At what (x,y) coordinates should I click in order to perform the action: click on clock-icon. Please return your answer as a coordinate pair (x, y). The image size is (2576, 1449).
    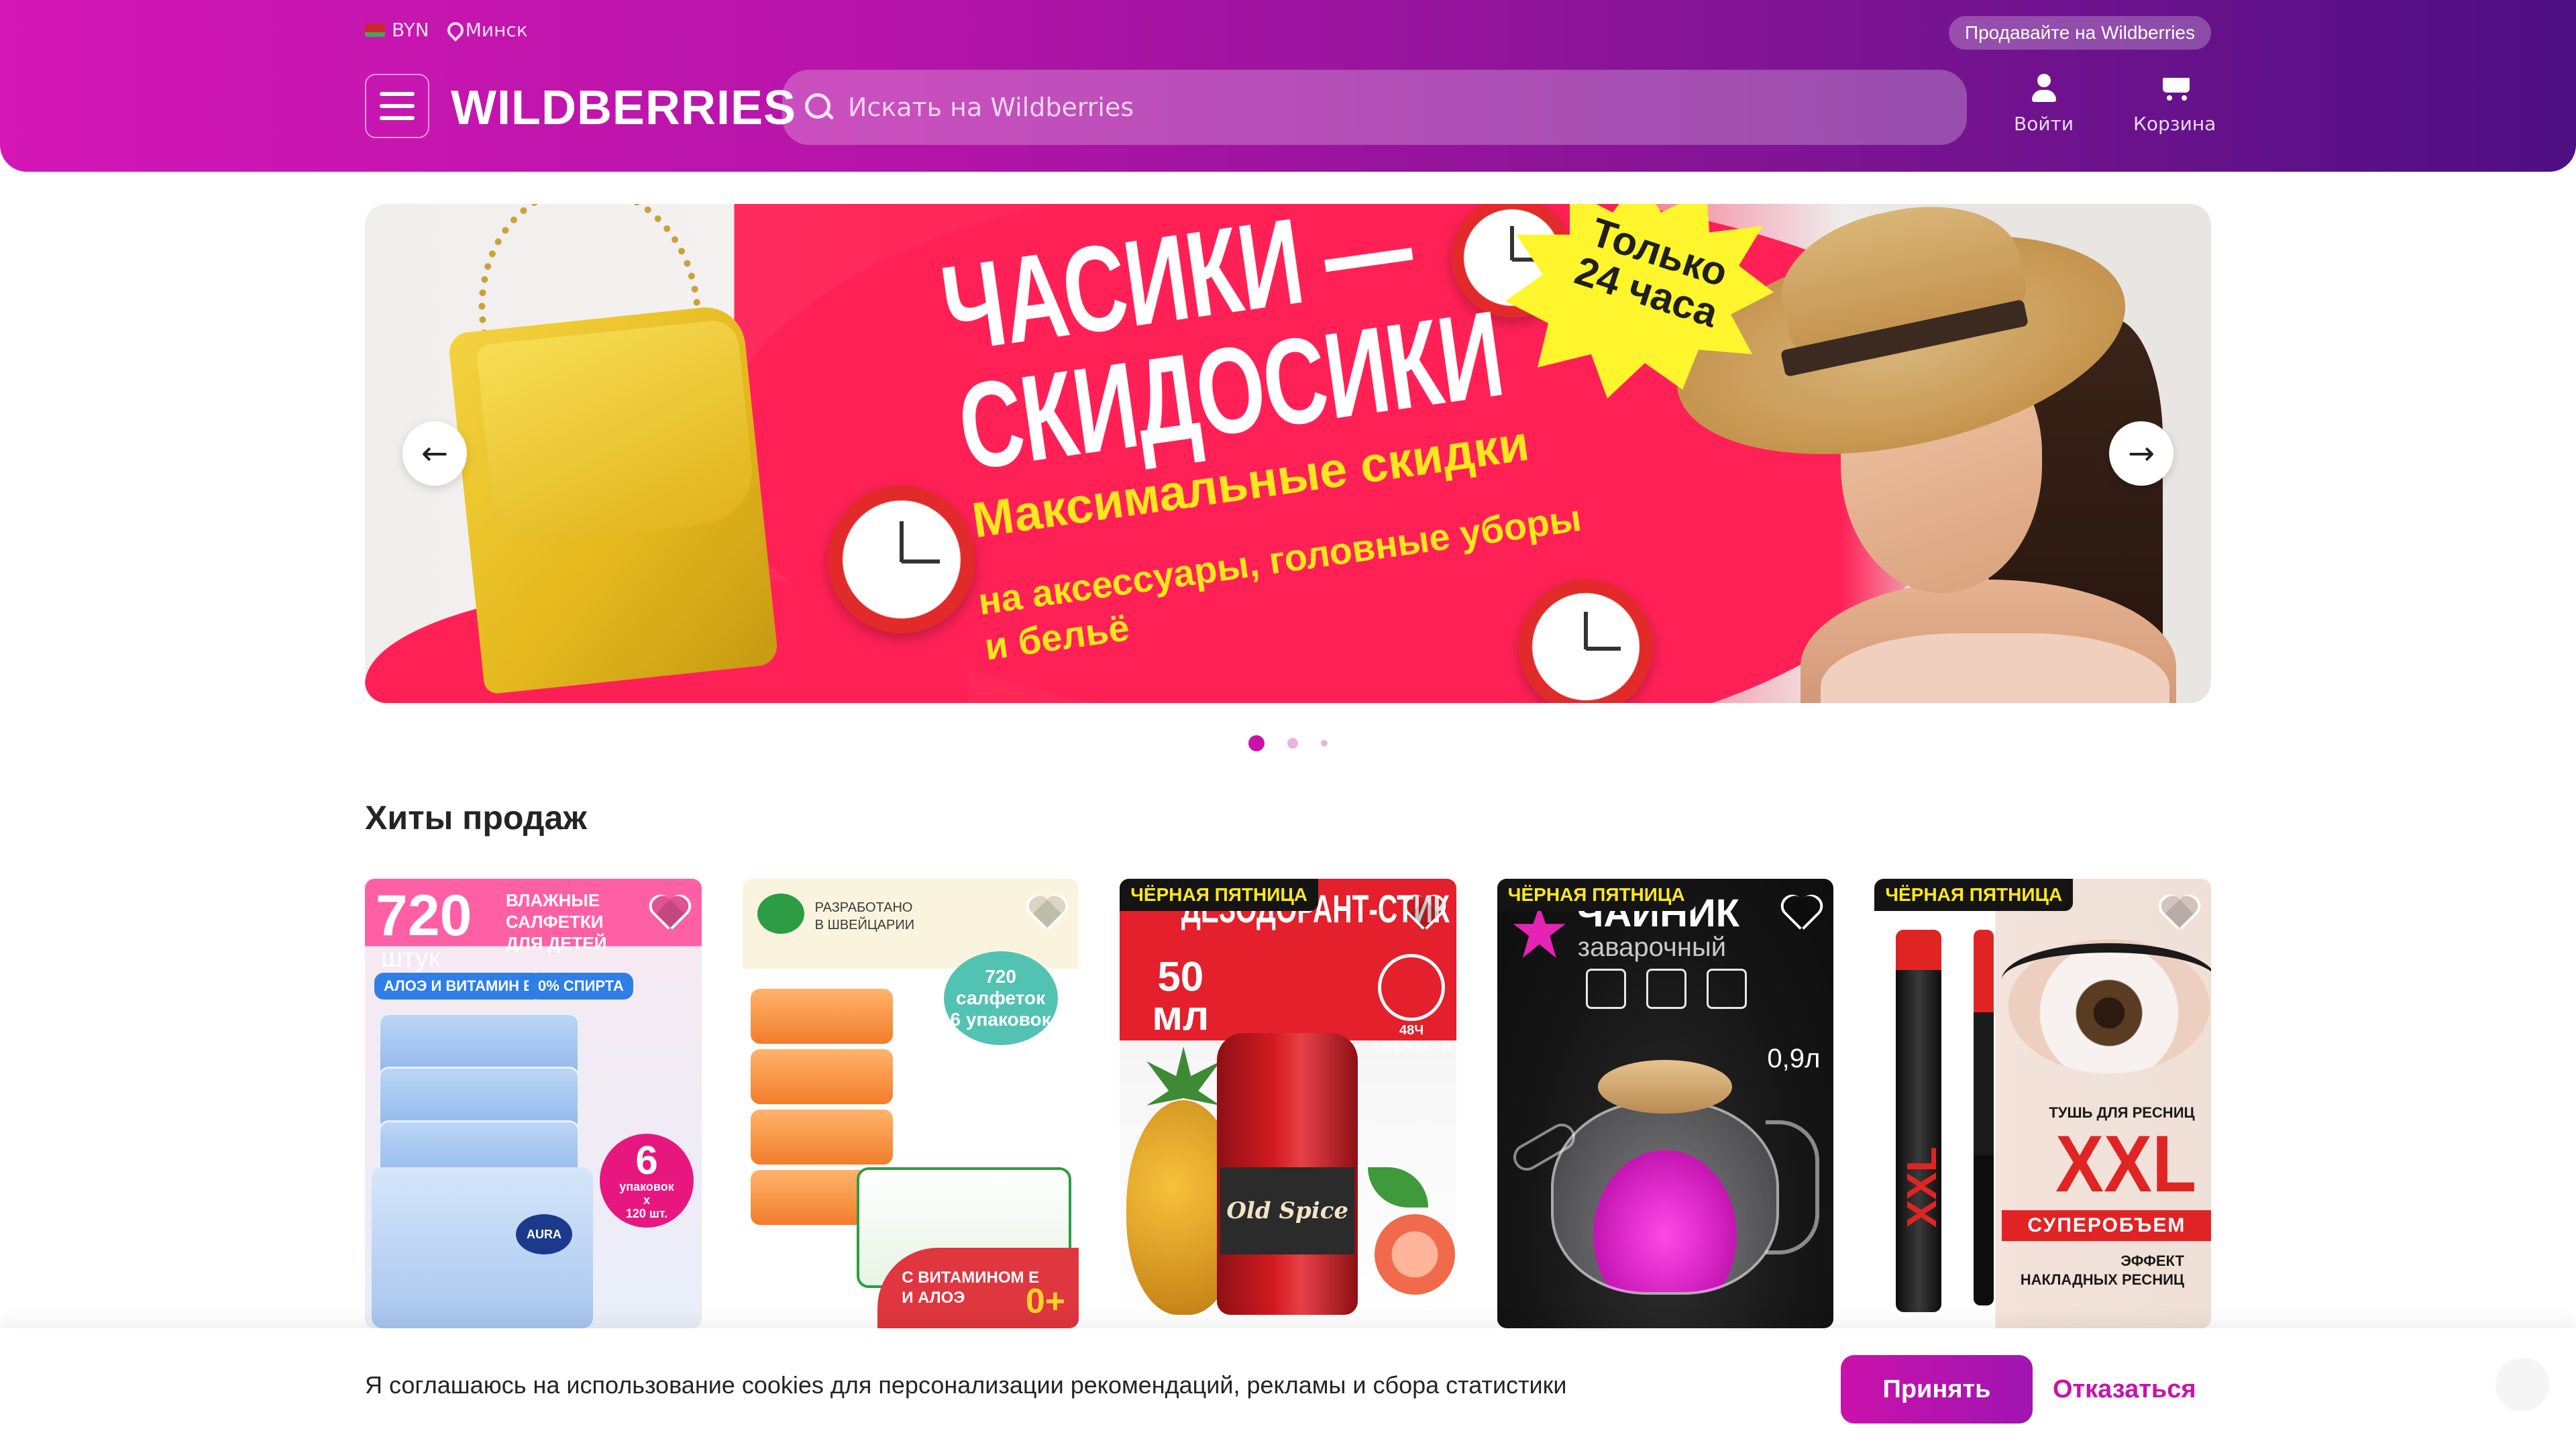
    Looking at the image, I should click on (1412, 987).